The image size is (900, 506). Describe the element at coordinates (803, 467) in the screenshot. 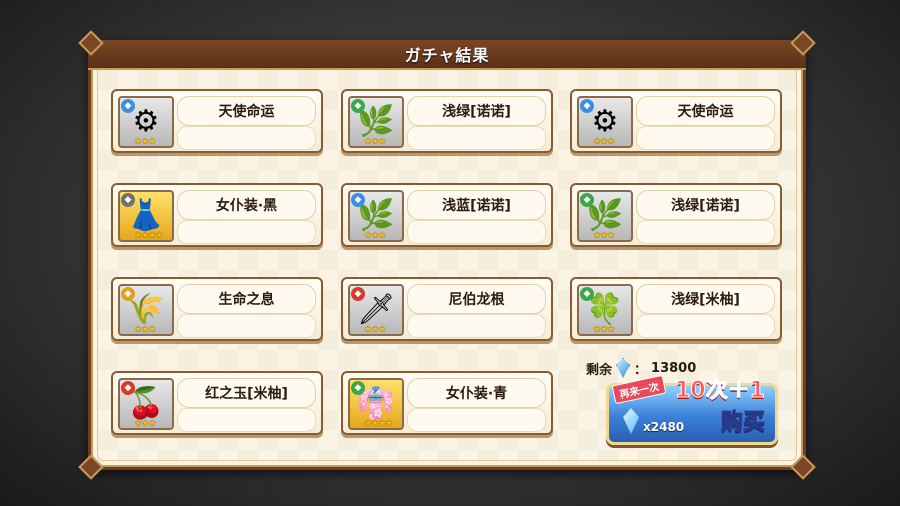

I see `corner-ornament-bottom-right` at that location.